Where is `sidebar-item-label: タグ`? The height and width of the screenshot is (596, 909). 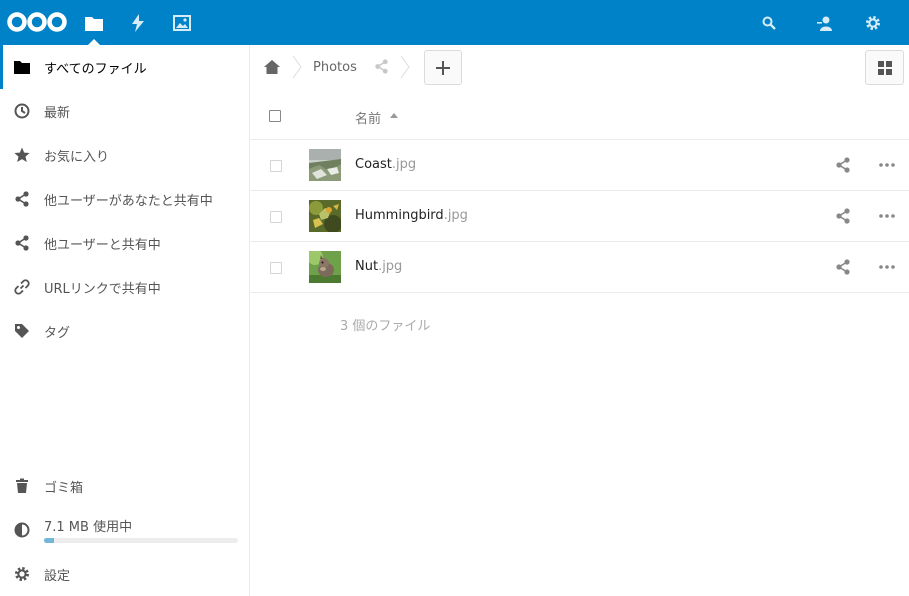
sidebar-item-label: タグ is located at coordinates (57, 333).